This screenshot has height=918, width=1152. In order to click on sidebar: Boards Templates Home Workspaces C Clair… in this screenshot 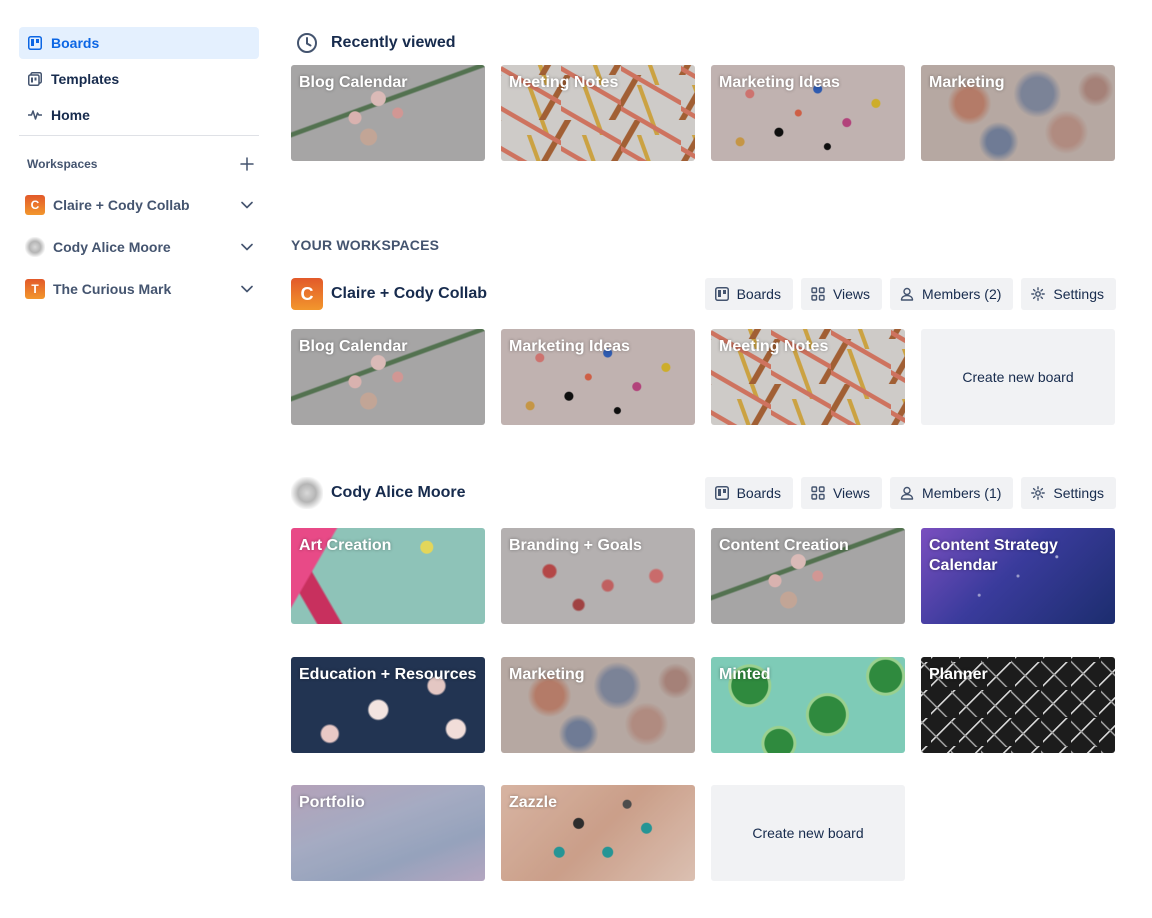, I will do `click(139, 168)`.